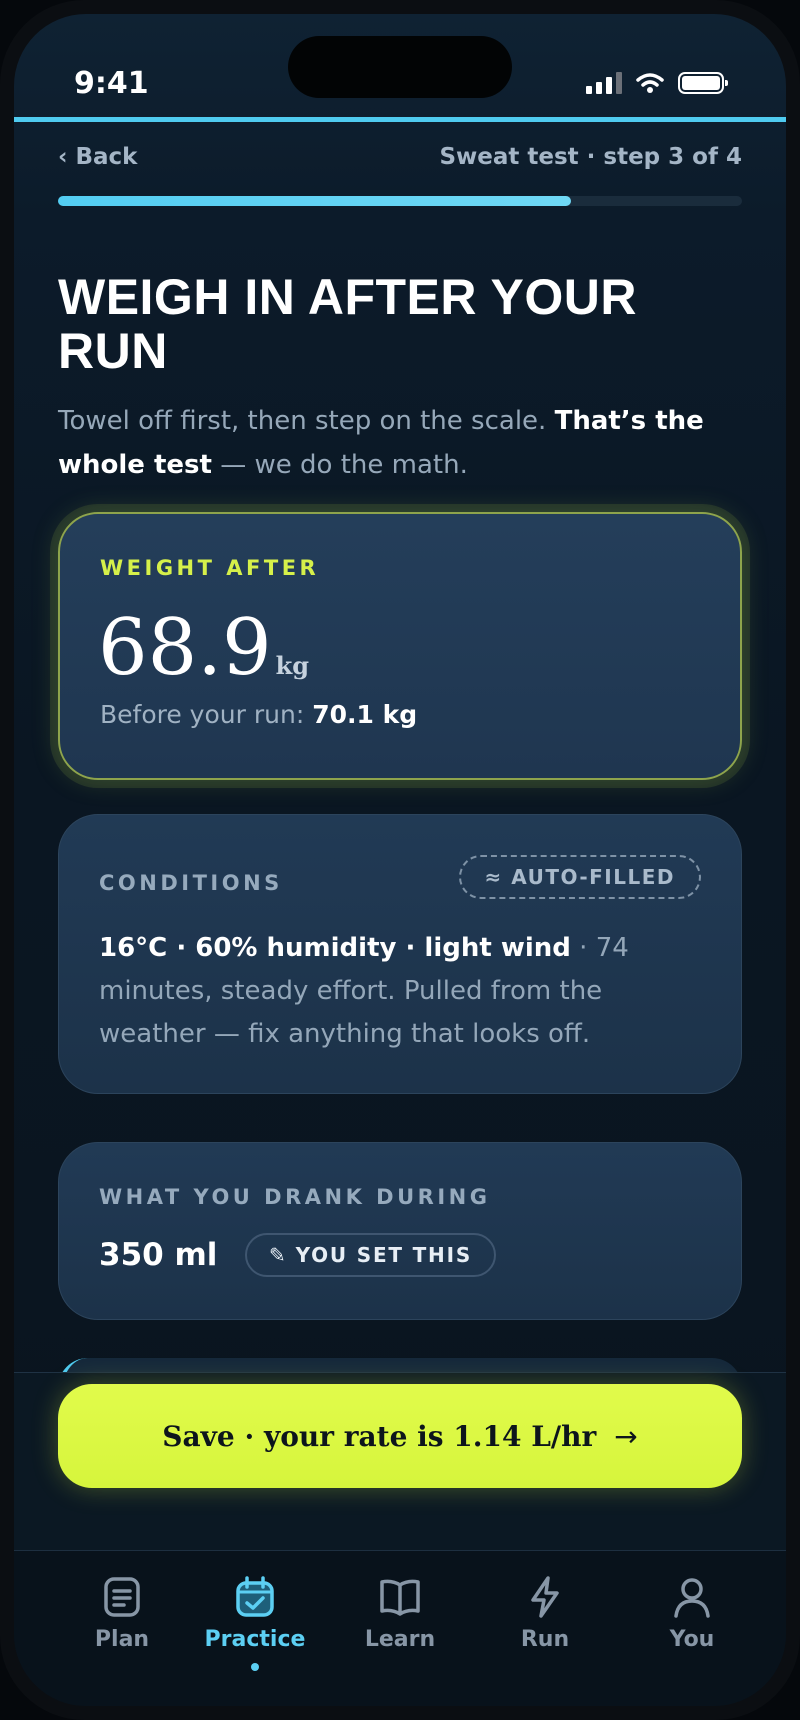 This screenshot has width=800, height=1720. What do you see at coordinates (365, 714) in the screenshot?
I see `before-run-value: 70.1 kg` at bounding box center [365, 714].